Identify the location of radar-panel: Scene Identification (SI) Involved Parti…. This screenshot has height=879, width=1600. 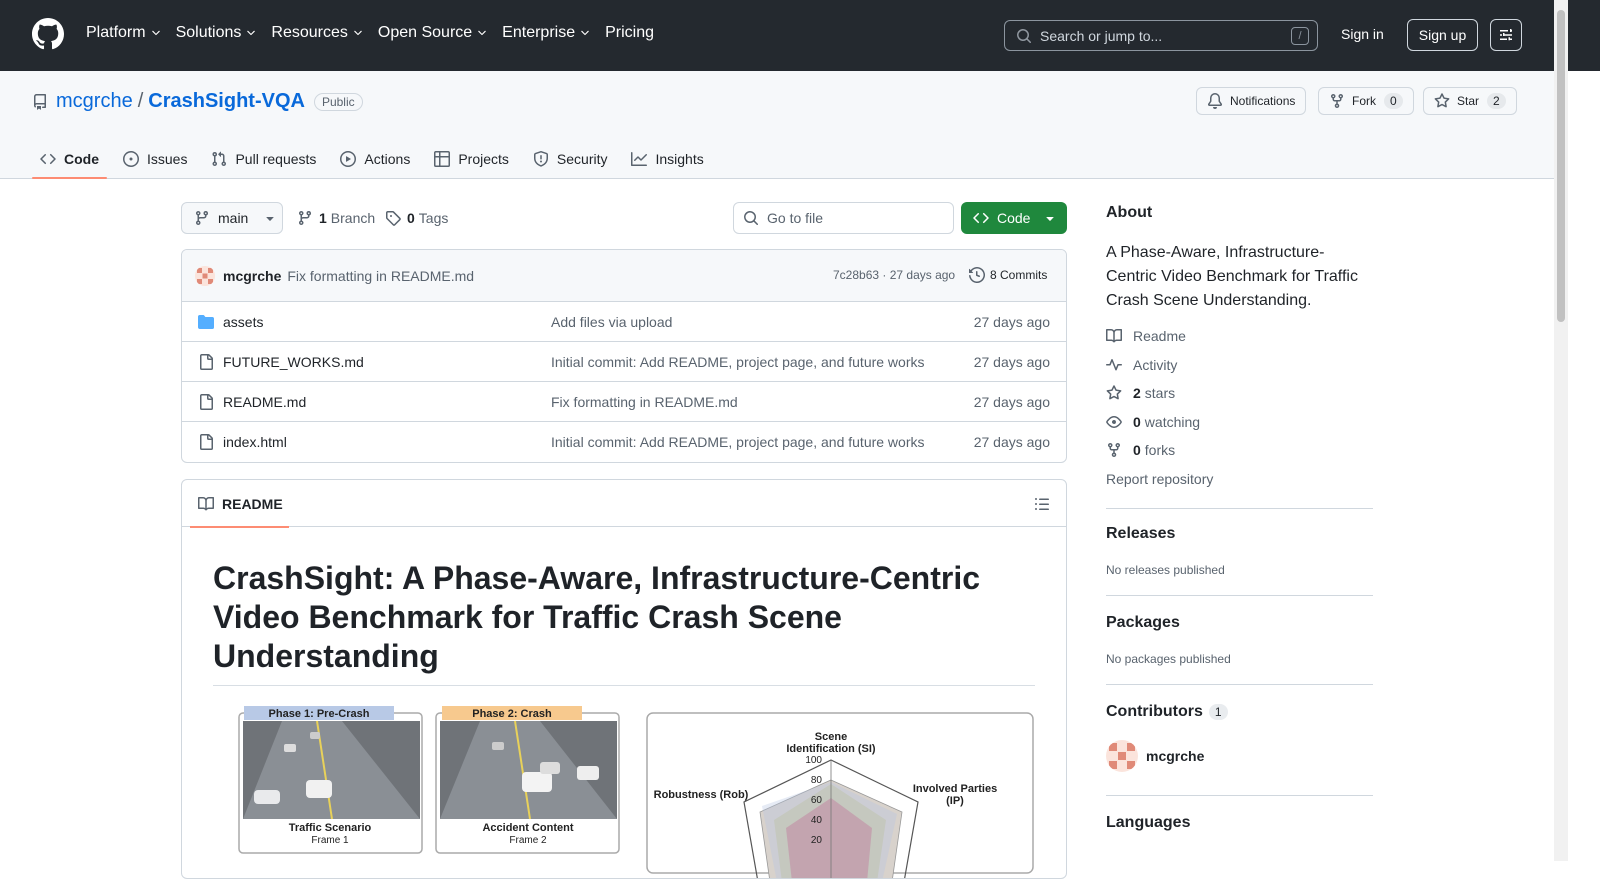
(840, 795).